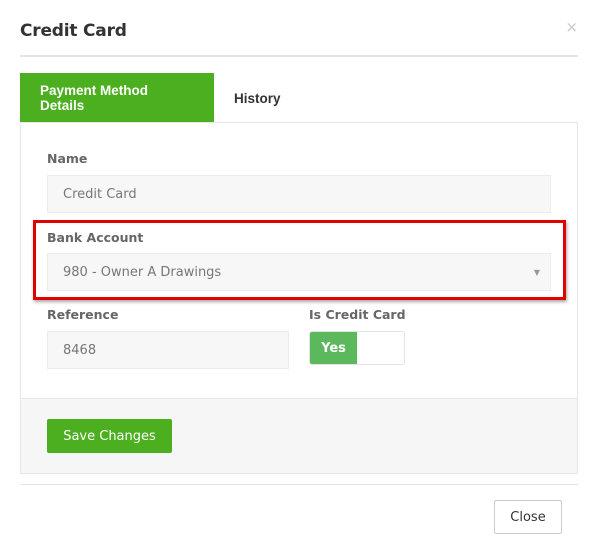 This screenshot has width=598, height=548. Describe the element at coordinates (536, 272) in the screenshot. I see `chevron-down-icon: ▼` at that location.